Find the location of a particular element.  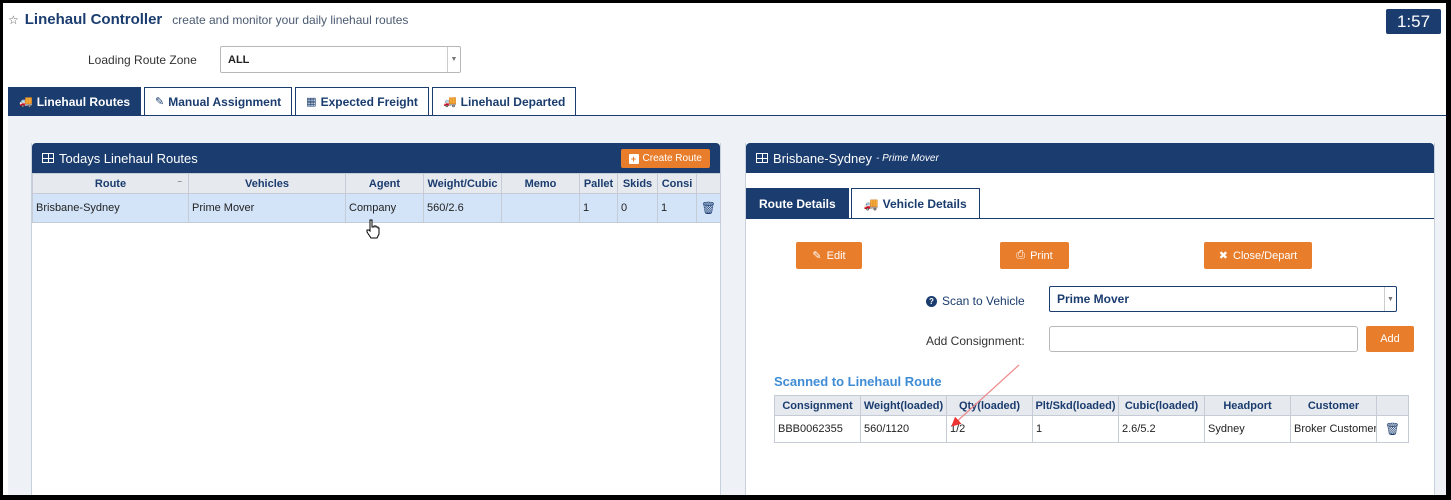

tab-vehicle-details: 🚚 Vehicle Details is located at coordinates (915, 203).